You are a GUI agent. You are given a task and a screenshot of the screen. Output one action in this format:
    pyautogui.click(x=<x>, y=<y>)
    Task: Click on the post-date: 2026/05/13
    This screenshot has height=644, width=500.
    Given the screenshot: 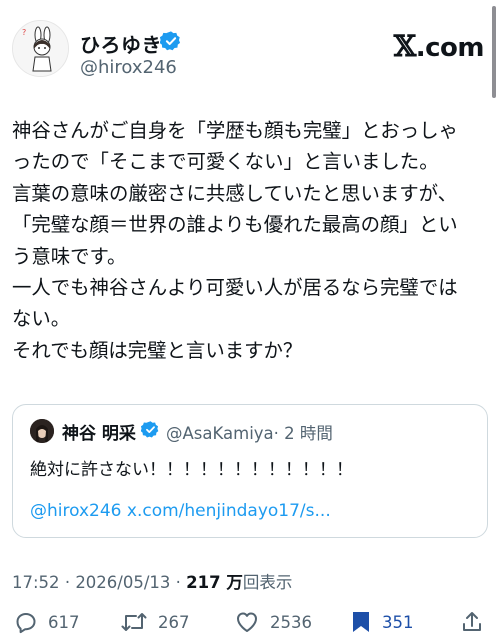 What is the action you would take?
    pyautogui.click(x=122, y=582)
    